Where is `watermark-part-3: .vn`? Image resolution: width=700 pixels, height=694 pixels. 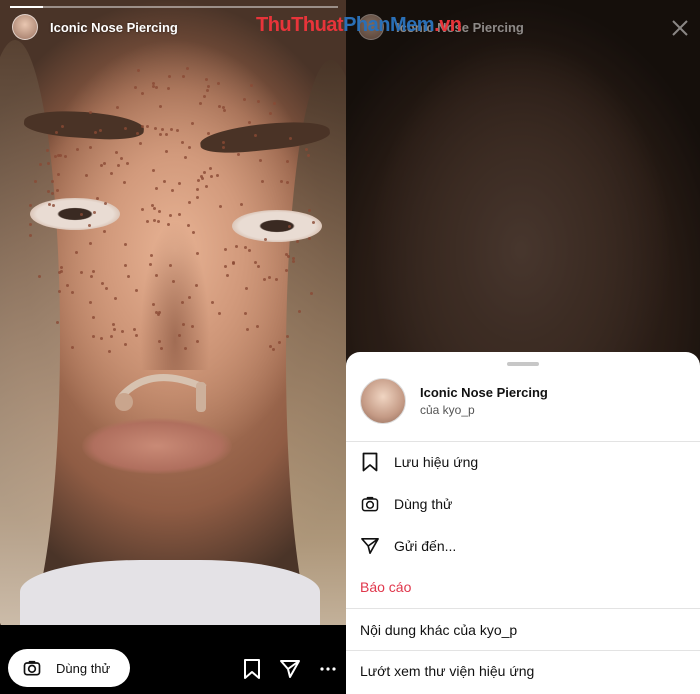
watermark-part-3: .vn is located at coordinates (448, 25).